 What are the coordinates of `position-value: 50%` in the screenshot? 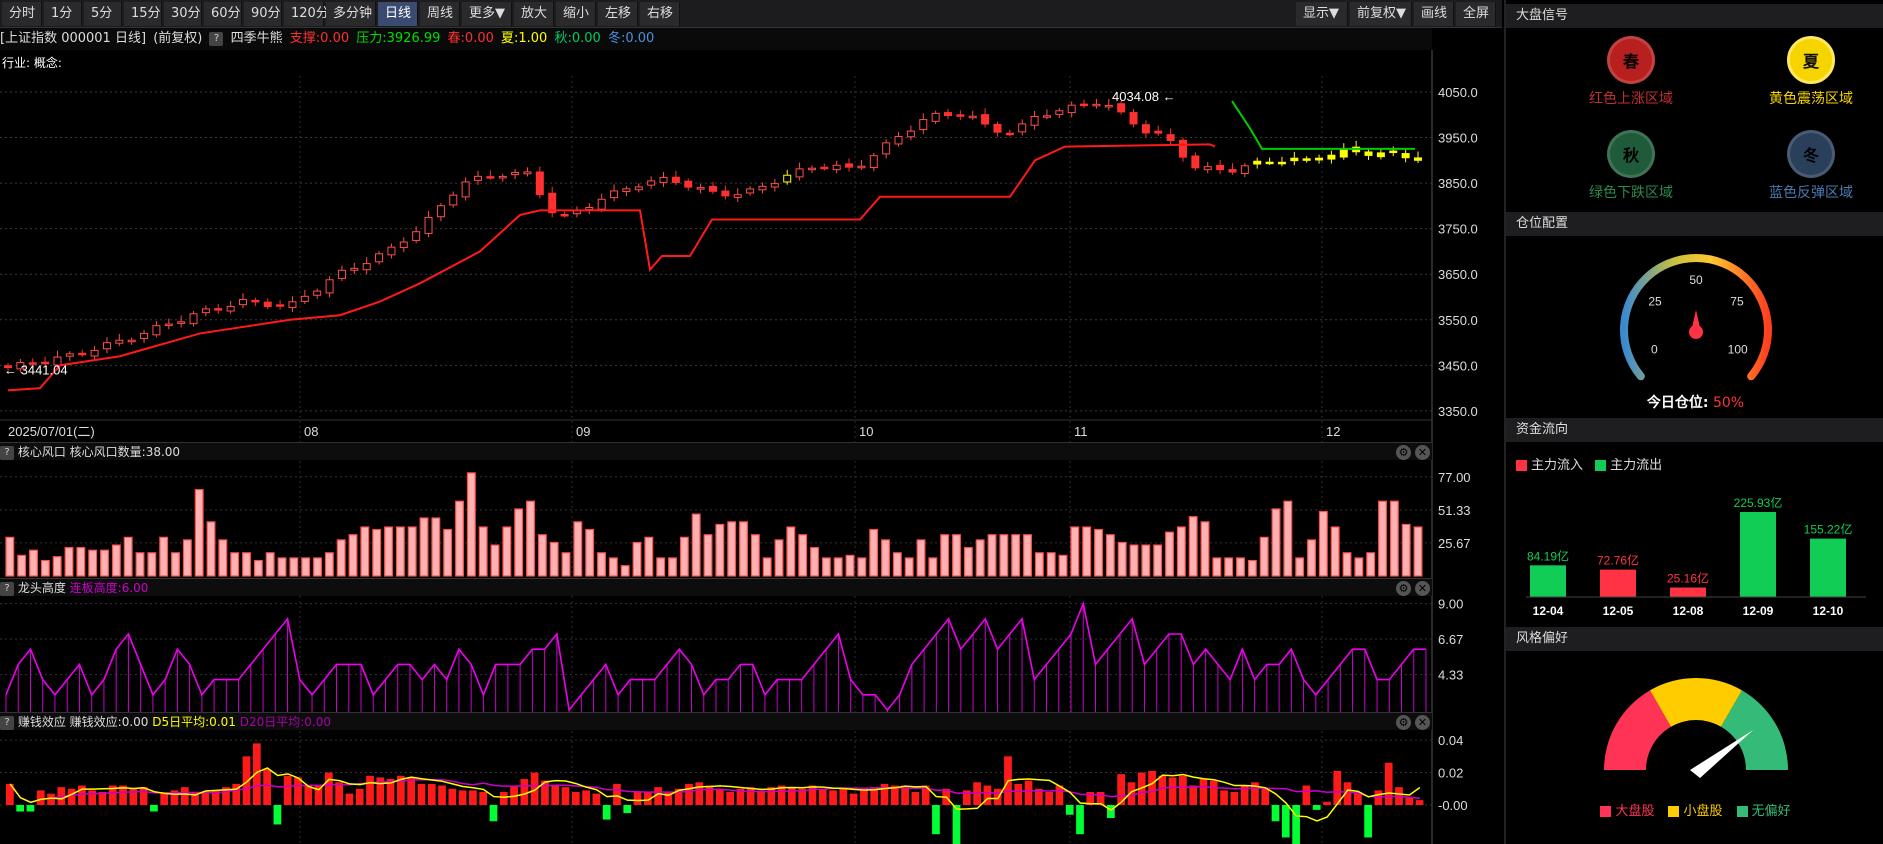 It's located at (1728, 403).